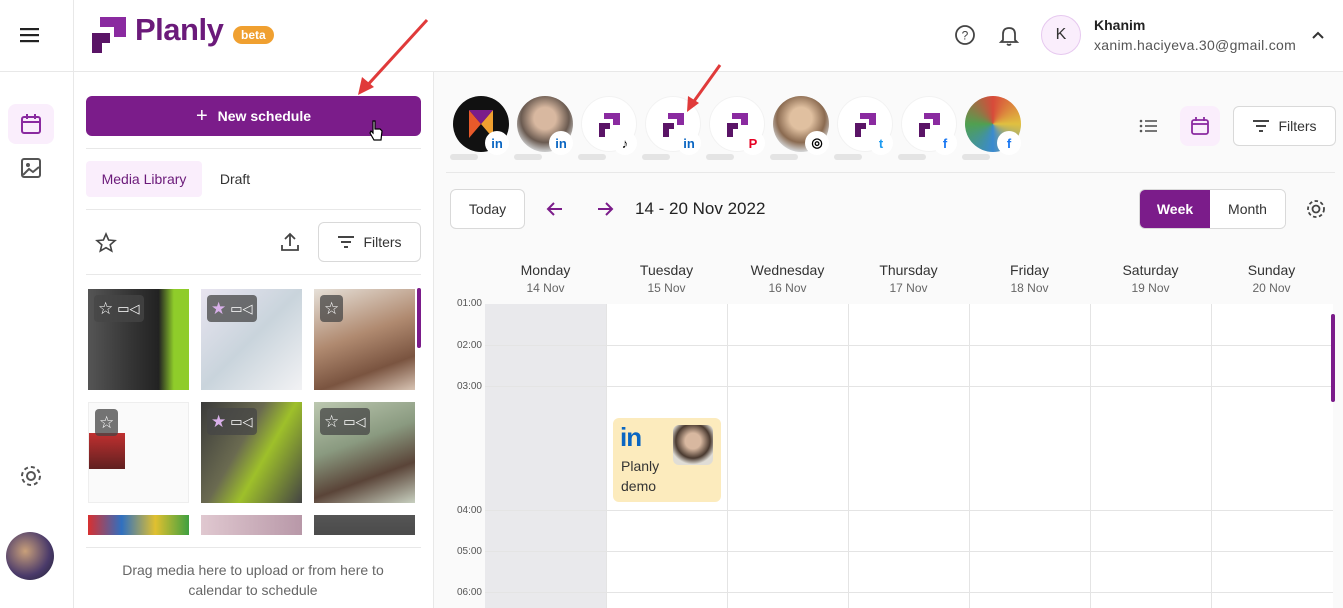  What do you see at coordinates (253, 35) in the screenshot?
I see `beta-badge: beta` at bounding box center [253, 35].